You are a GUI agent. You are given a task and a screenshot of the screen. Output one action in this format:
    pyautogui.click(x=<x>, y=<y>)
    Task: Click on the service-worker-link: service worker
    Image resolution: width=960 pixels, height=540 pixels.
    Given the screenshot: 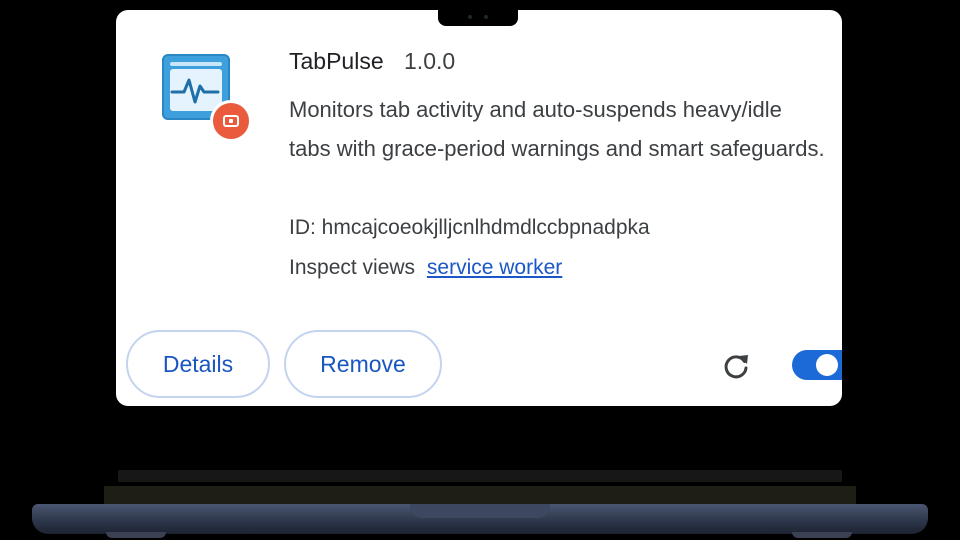 What is the action you would take?
    pyautogui.click(x=494, y=267)
    